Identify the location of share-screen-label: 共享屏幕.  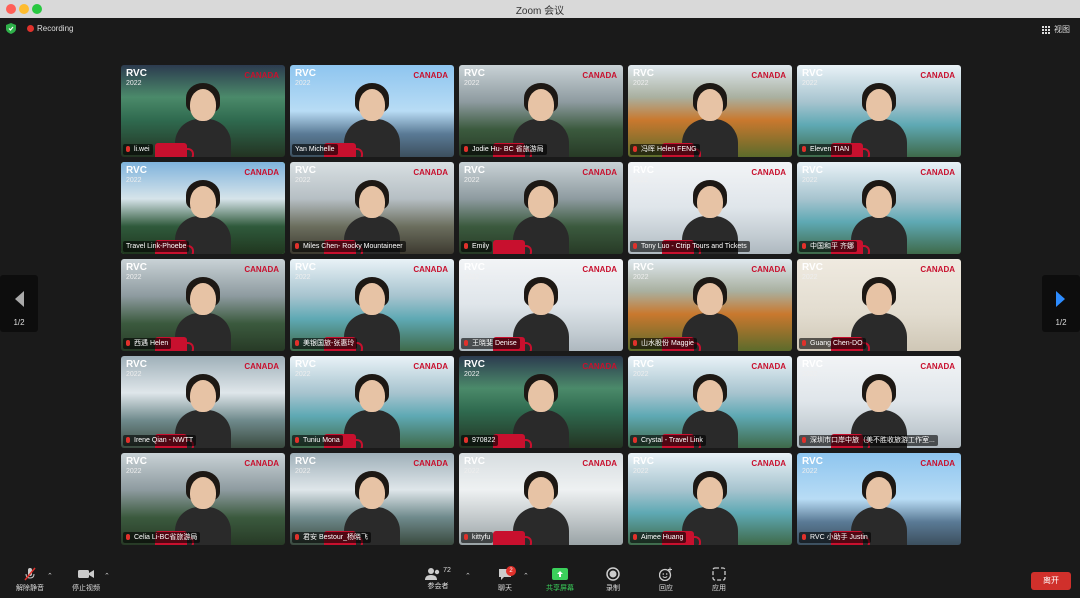
(560, 588).